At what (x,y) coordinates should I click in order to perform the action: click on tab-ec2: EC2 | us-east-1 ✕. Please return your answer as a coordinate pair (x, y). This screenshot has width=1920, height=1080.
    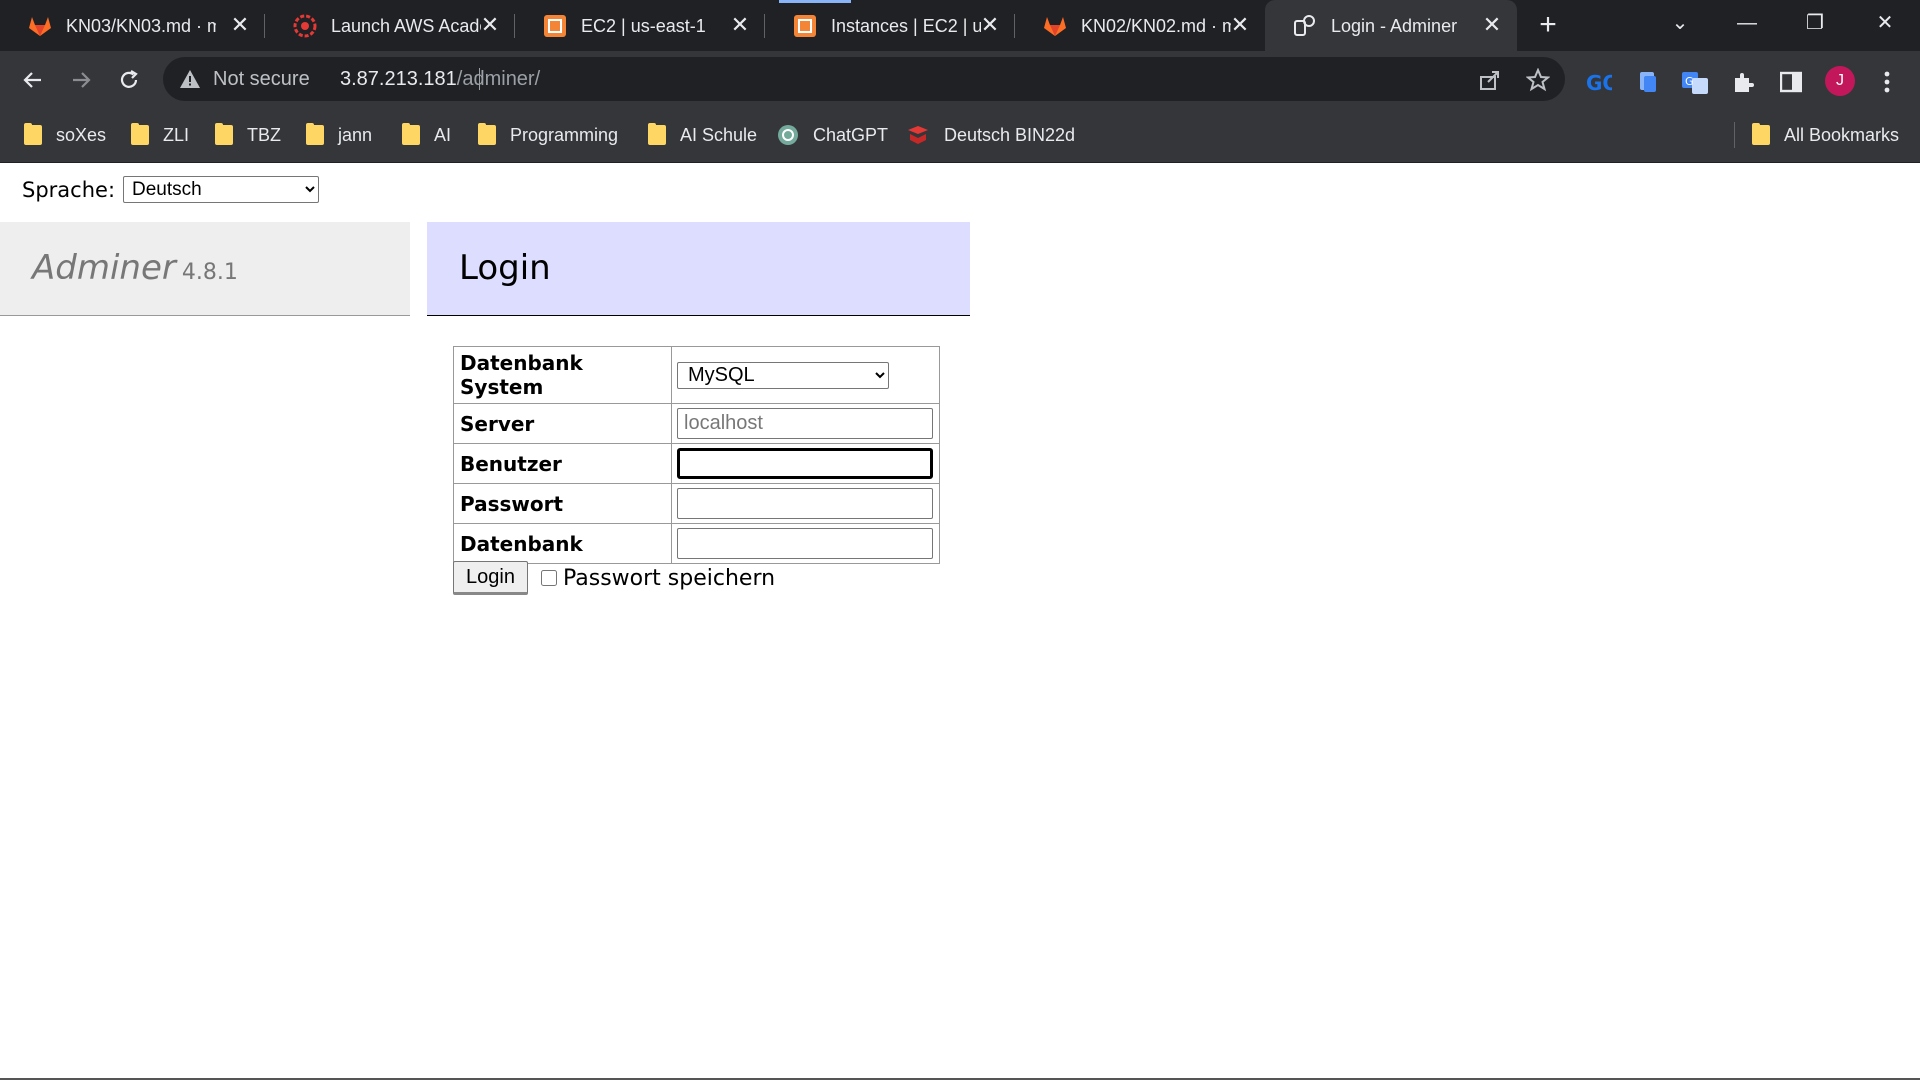
    Looking at the image, I should click on (640, 25).